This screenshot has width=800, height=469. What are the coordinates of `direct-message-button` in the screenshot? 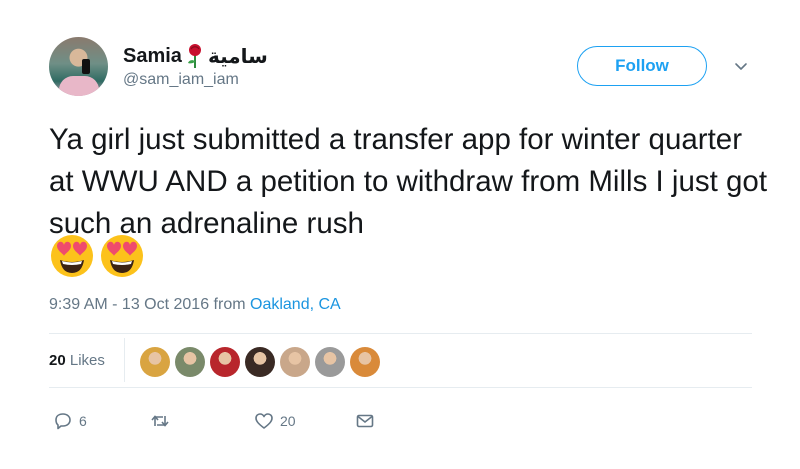 It's located at (365, 421).